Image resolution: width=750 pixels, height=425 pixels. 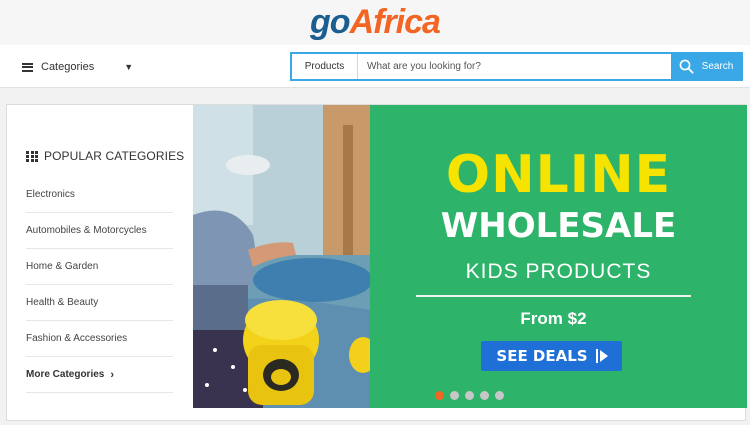 I want to click on search-input, so click(x=514, y=66).